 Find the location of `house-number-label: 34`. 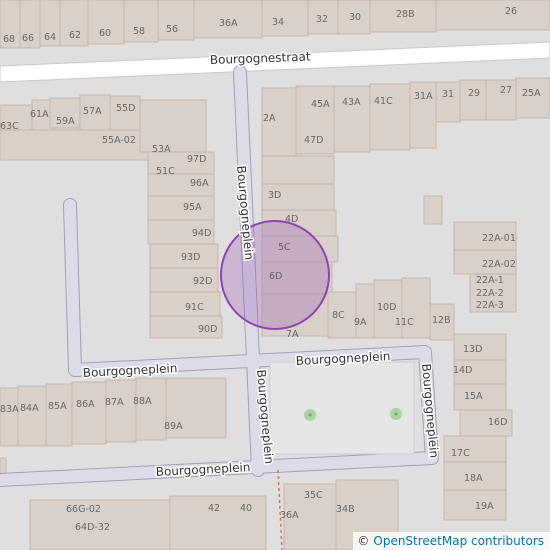

house-number-label: 34 is located at coordinates (278, 22).